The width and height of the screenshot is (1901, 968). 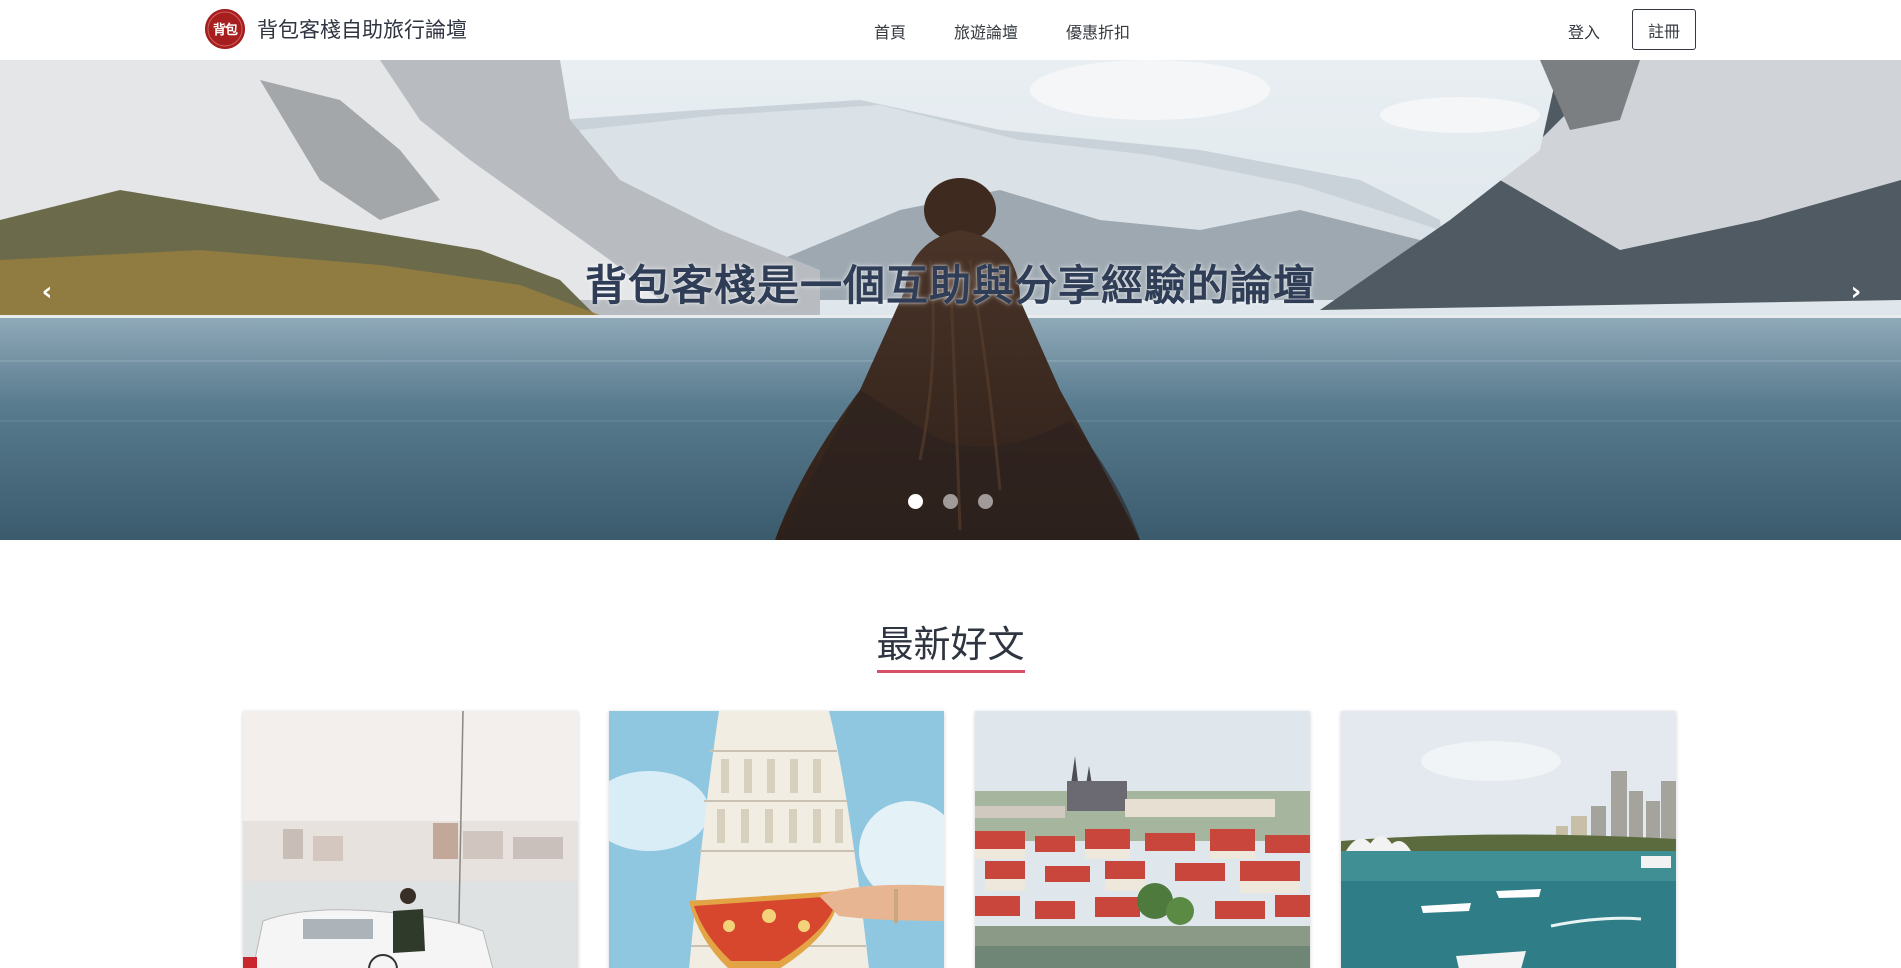 I want to click on latest-posts-heading: 最新好文, so click(x=950, y=643).